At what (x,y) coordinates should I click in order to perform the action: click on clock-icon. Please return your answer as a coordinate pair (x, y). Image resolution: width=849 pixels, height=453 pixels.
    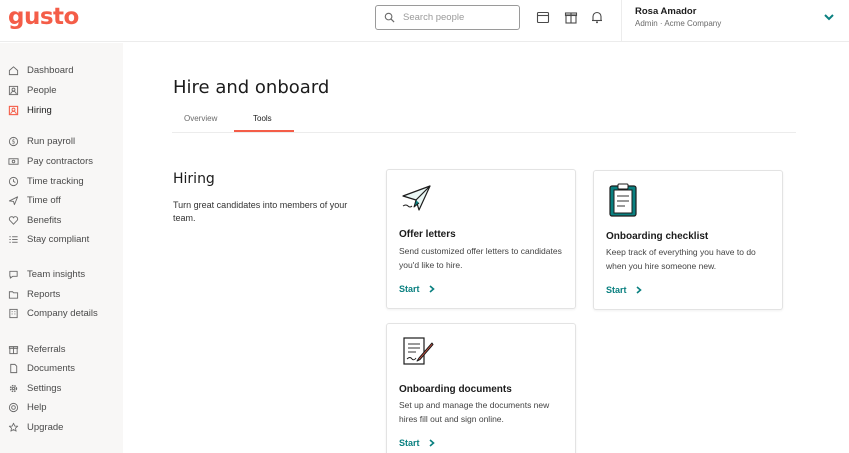
    Looking at the image, I should click on (13, 181).